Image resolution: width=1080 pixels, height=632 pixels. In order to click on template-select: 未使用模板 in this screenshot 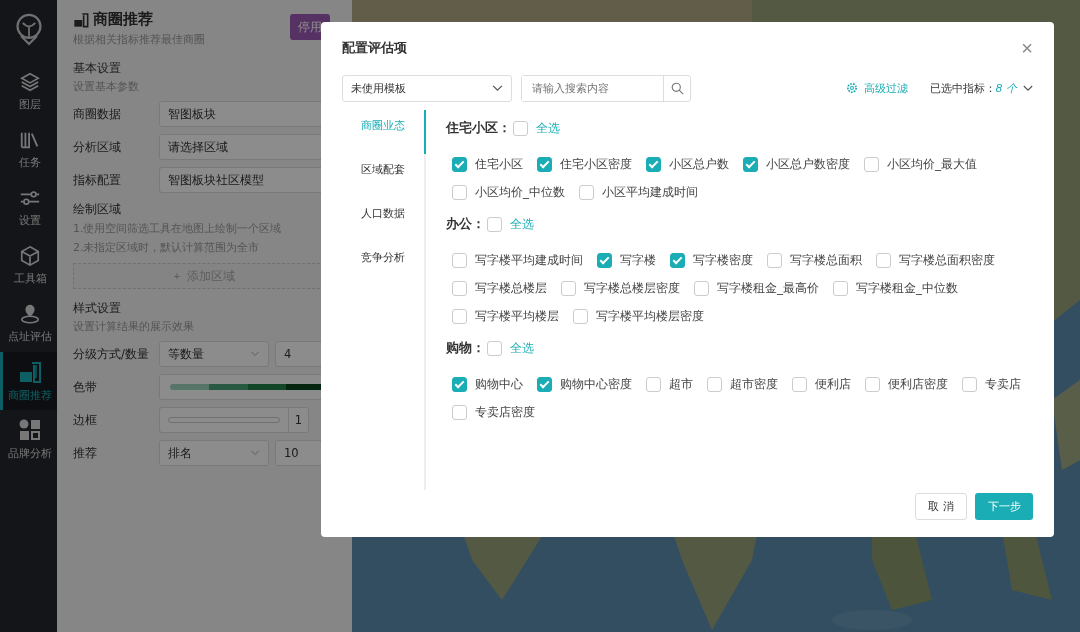, I will do `click(427, 88)`.